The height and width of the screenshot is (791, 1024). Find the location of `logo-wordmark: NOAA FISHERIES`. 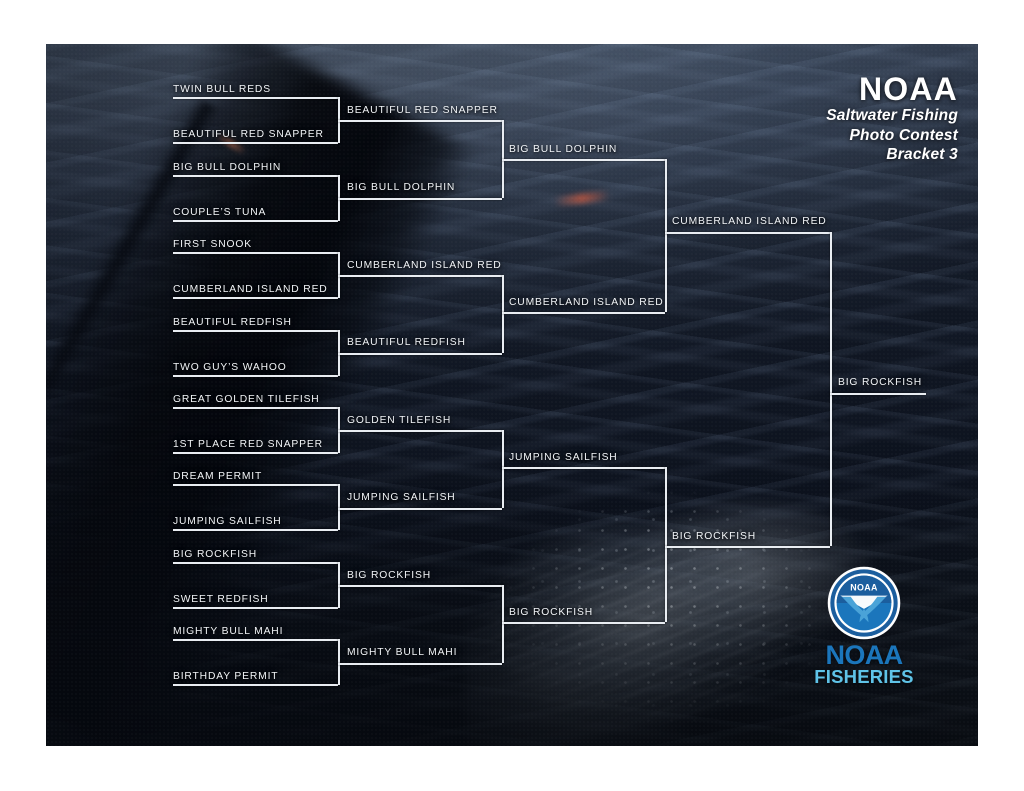

logo-wordmark: NOAA FISHERIES is located at coordinates (864, 663).